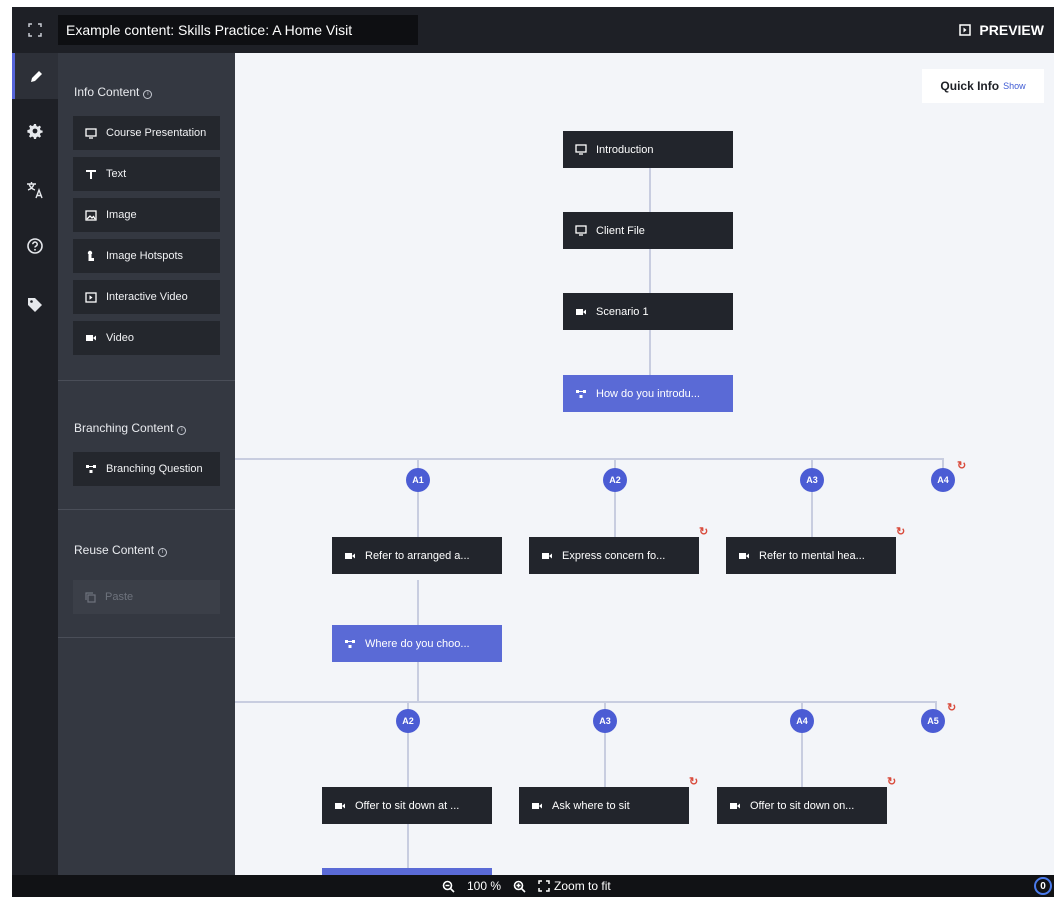  I want to click on tag-icon, so click(35, 305).